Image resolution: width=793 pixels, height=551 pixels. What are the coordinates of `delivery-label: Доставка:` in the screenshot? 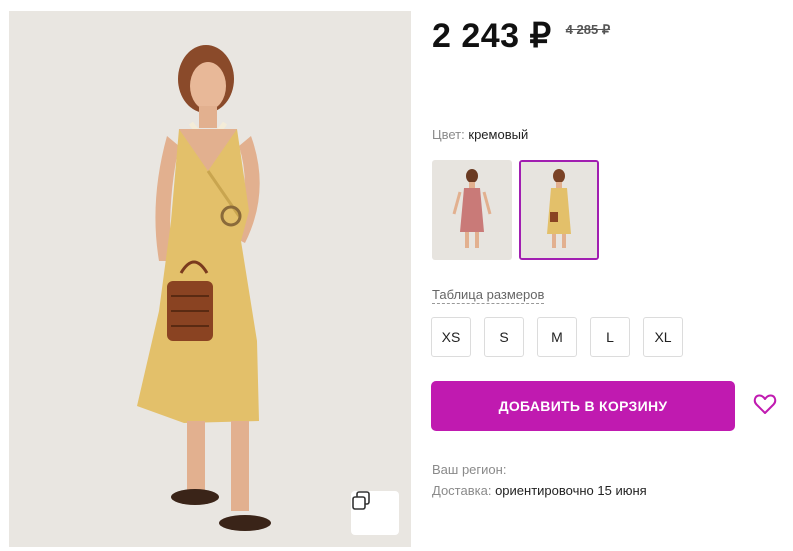 It's located at (462, 490).